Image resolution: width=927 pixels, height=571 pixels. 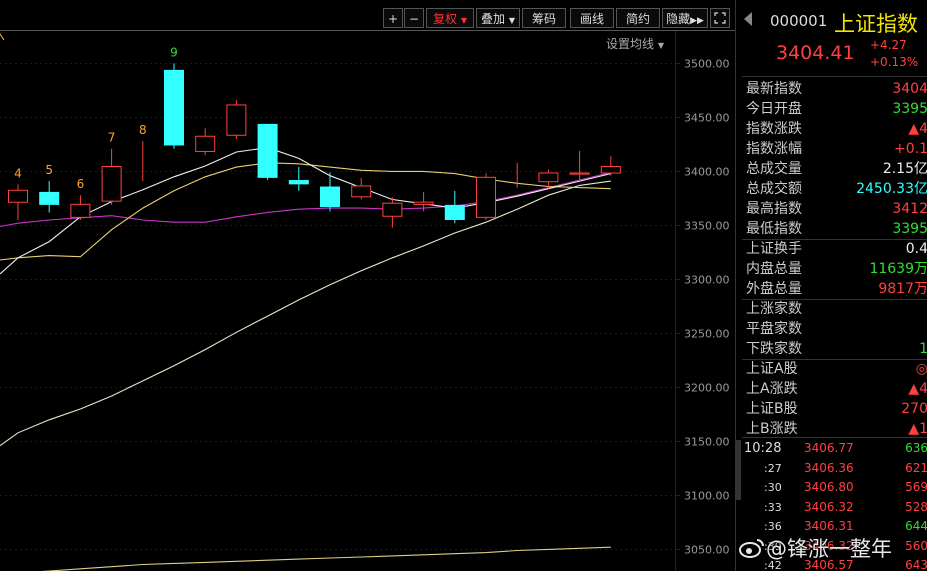 What do you see at coordinates (697, 21) in the screenshot?
I see `double-chevron-right-icon: ▶▶` at bounding box center [697, 21].